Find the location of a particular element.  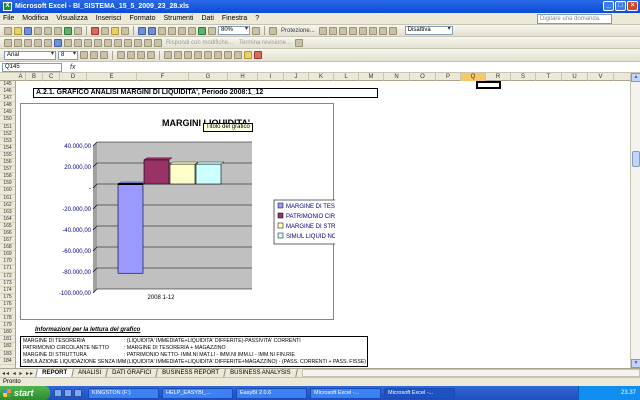

column-header-u: U is located at coordinates (575, 77).